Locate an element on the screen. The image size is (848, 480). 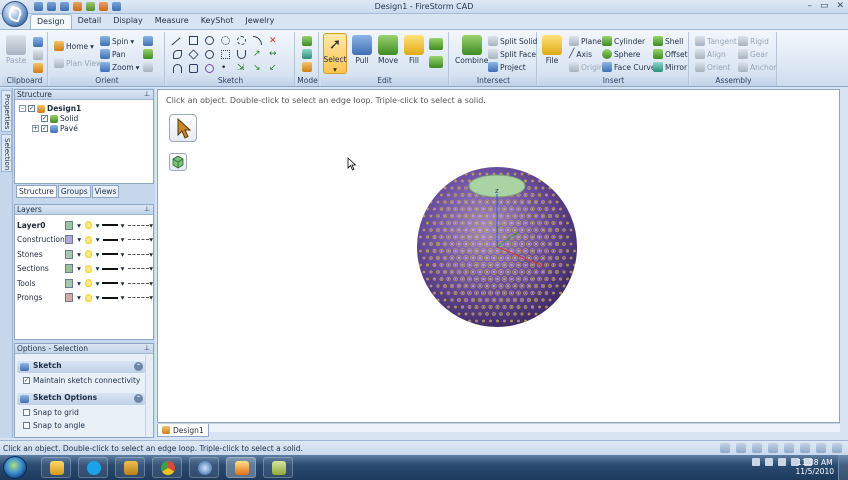
split-line-icon: ↙ is located at coordinates (273, 68).